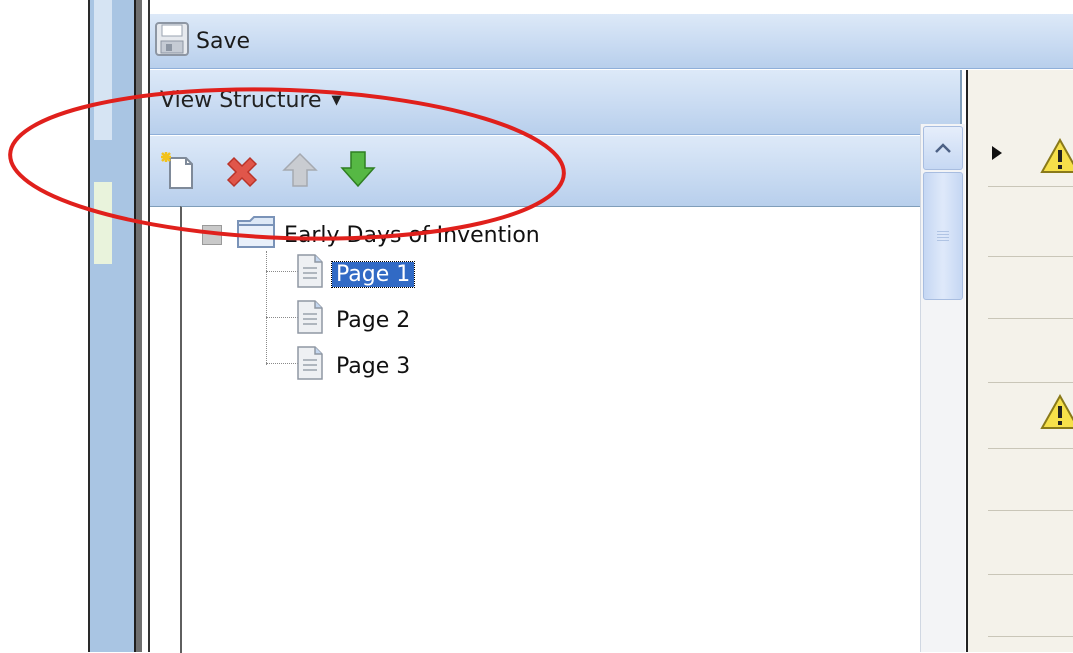 The image size is (1073, 653). I want to click on tree-item-label: Page 3, so click(373, 366).